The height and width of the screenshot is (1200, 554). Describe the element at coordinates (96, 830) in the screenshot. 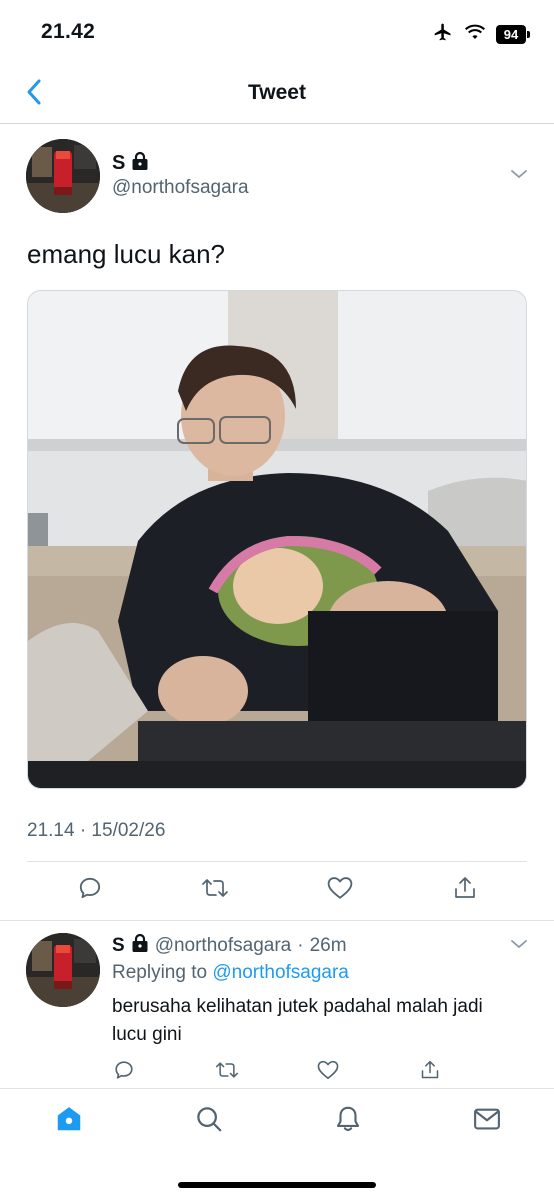

I see `tweet-timestamp: 21.14 · 15/02/26` at that location.